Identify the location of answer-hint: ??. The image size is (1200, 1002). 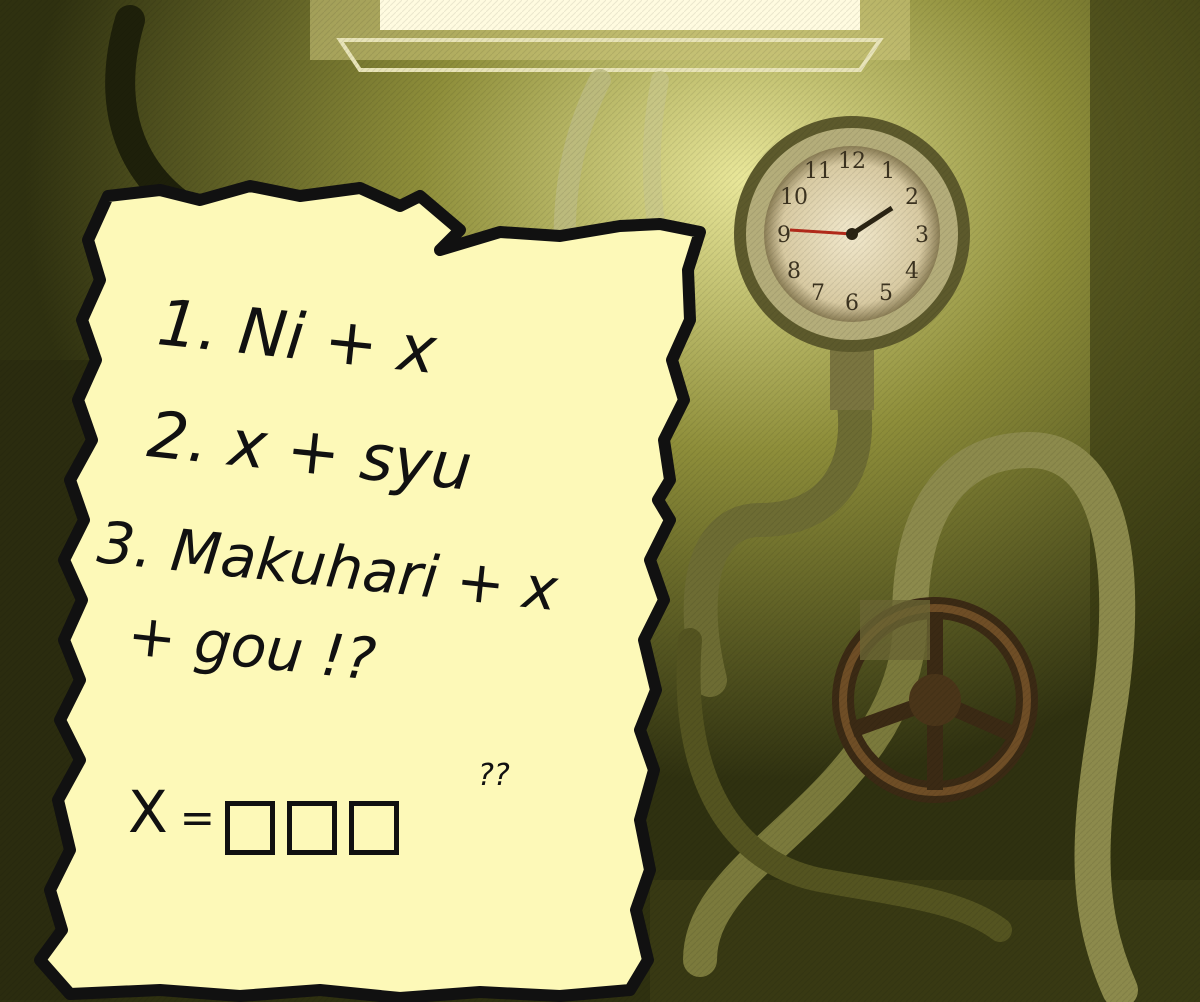
(494, 775).